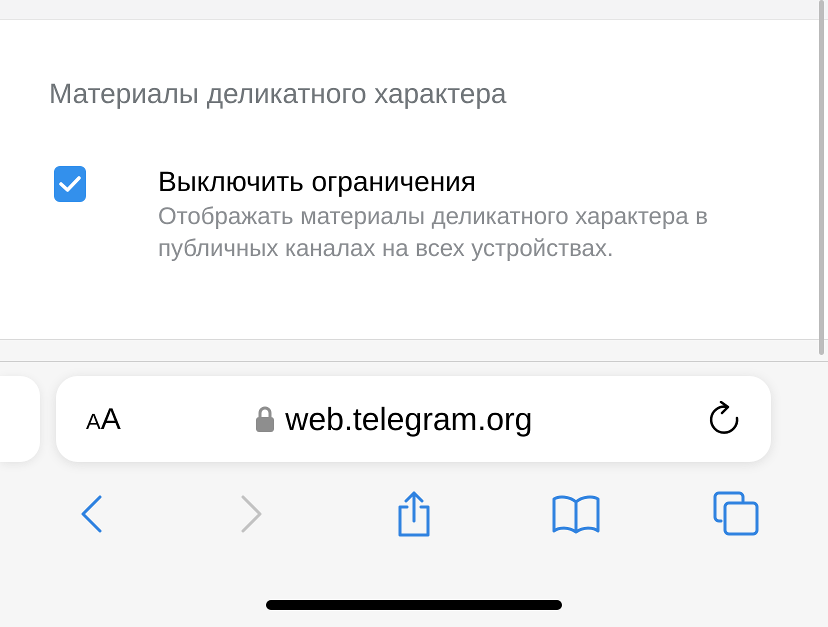  What do you see at coordinates (265, 419) in the screenshot?
I see `lock-icon` at bounding box center [265, 419].